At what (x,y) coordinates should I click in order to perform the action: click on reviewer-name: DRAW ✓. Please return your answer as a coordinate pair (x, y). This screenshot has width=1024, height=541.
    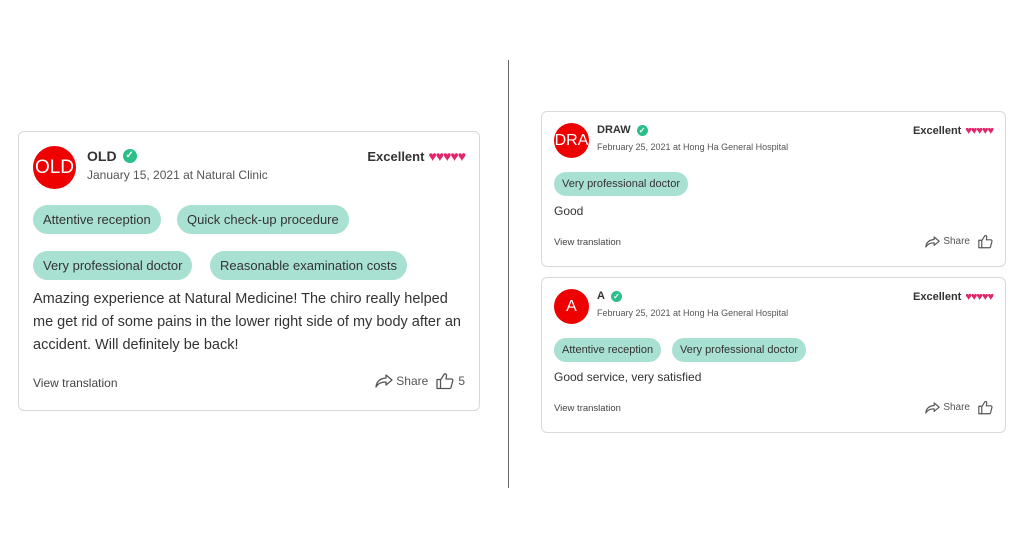
    Looking at the image, I should click on (622, 130).